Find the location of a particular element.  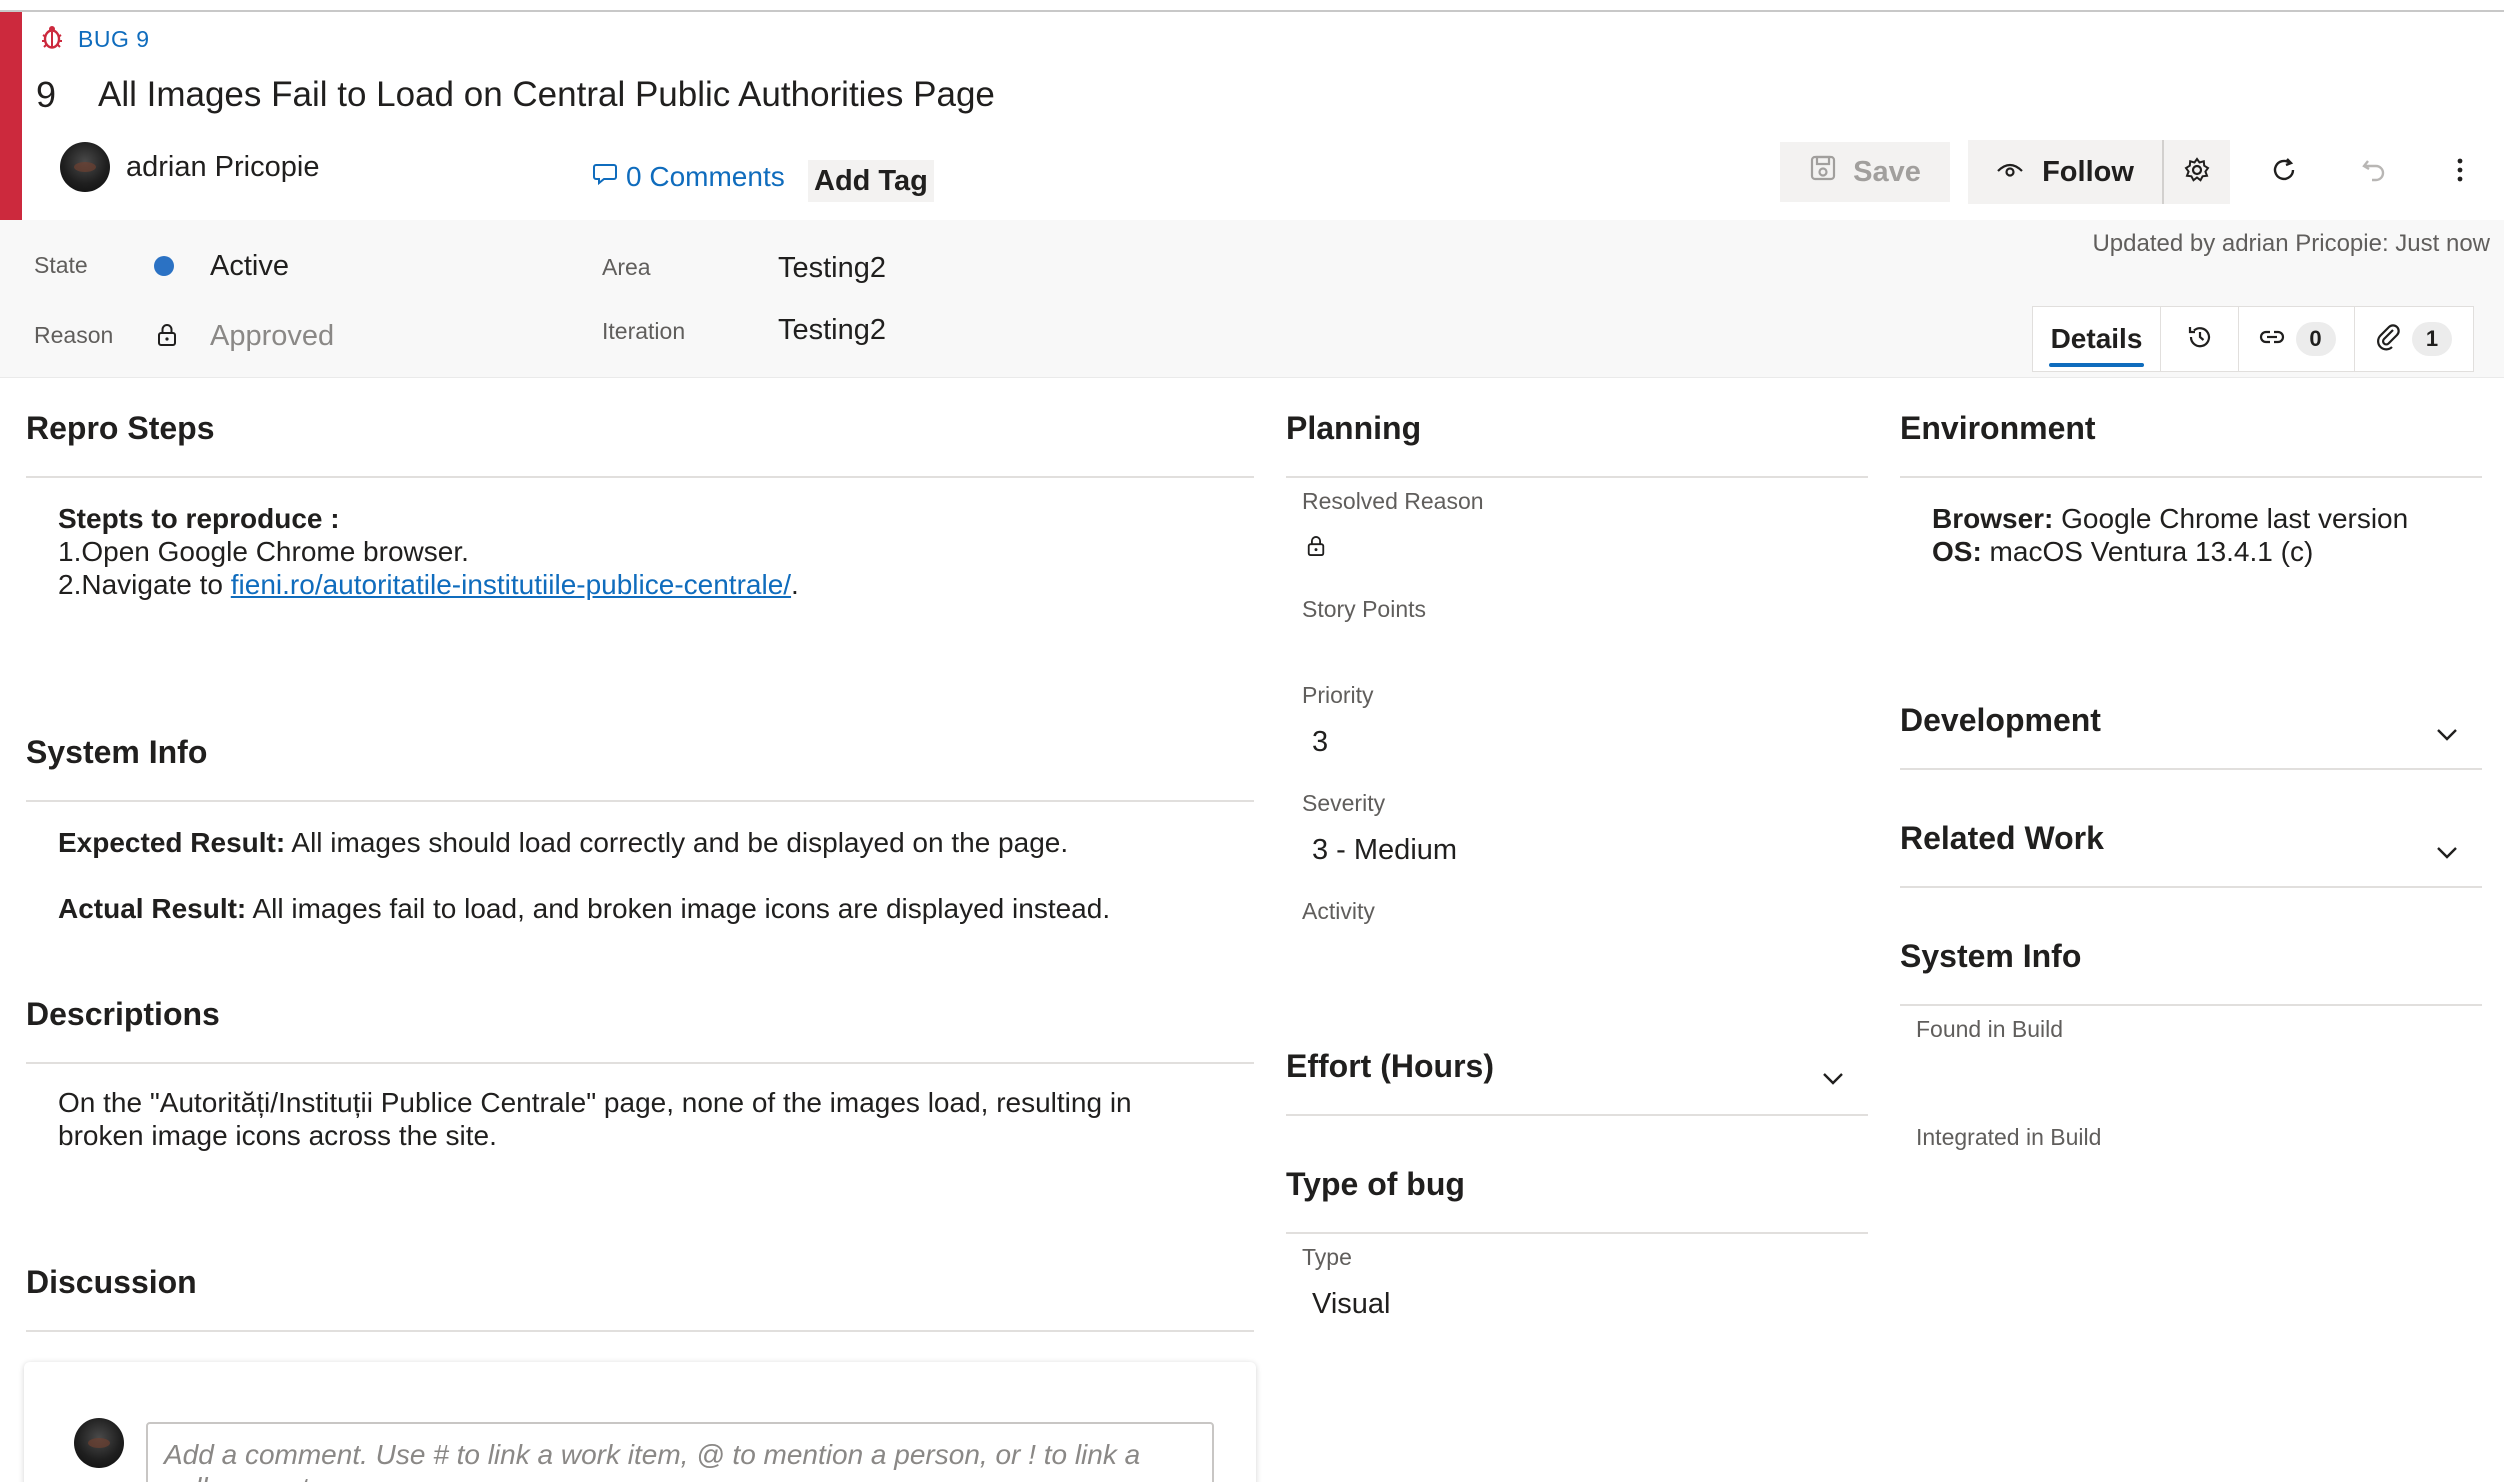

environment-os: OS: macOS Ventura 13.4.1 (c) is located at coordinates (2212, 551).